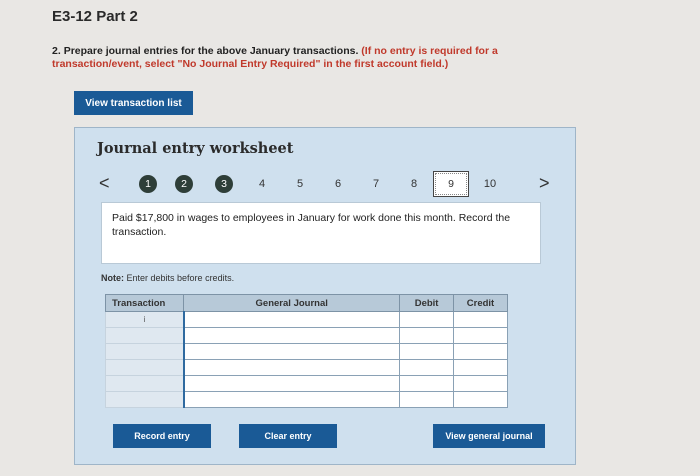 The image size is (700, 476). I want to click on worksheet-title: Journal entry worksheet, so click(195, 148).